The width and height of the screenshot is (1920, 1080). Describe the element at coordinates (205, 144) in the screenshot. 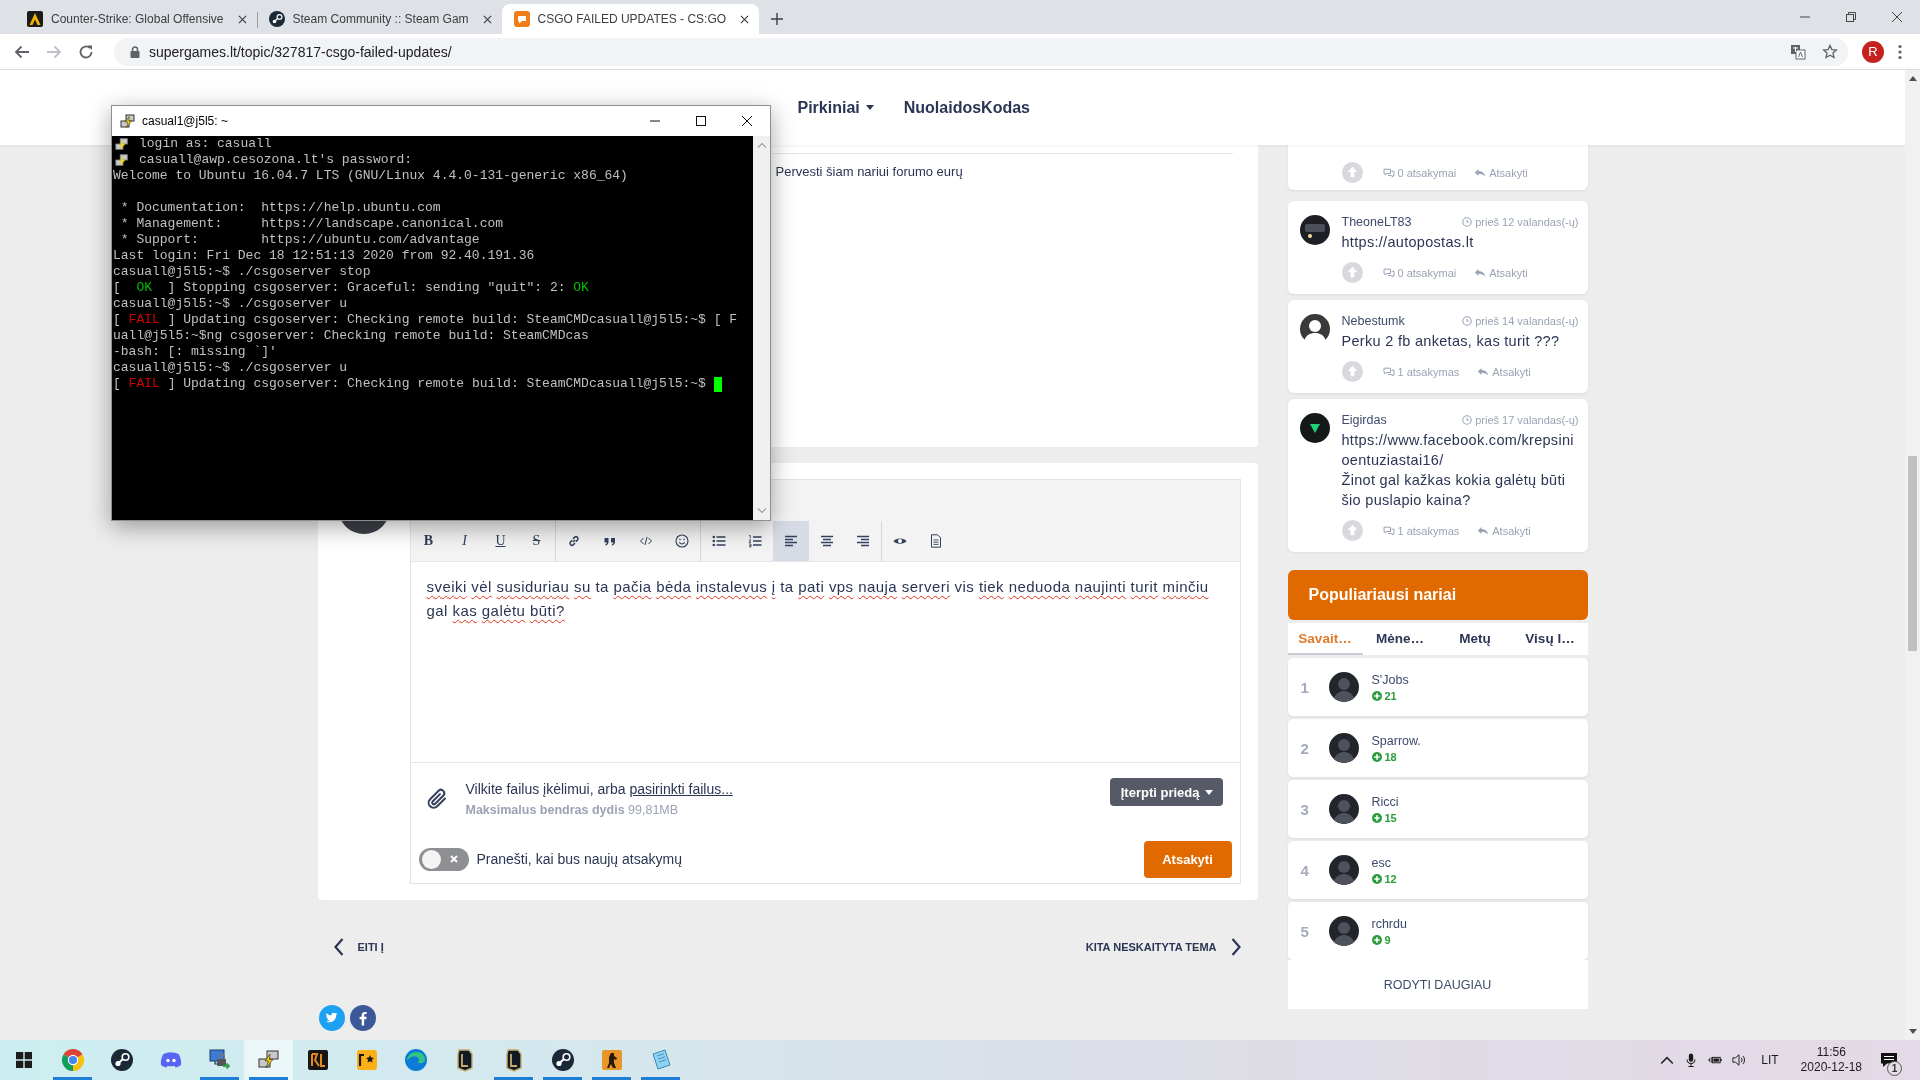

I see `terminal-line: login as: casuall` at that location.